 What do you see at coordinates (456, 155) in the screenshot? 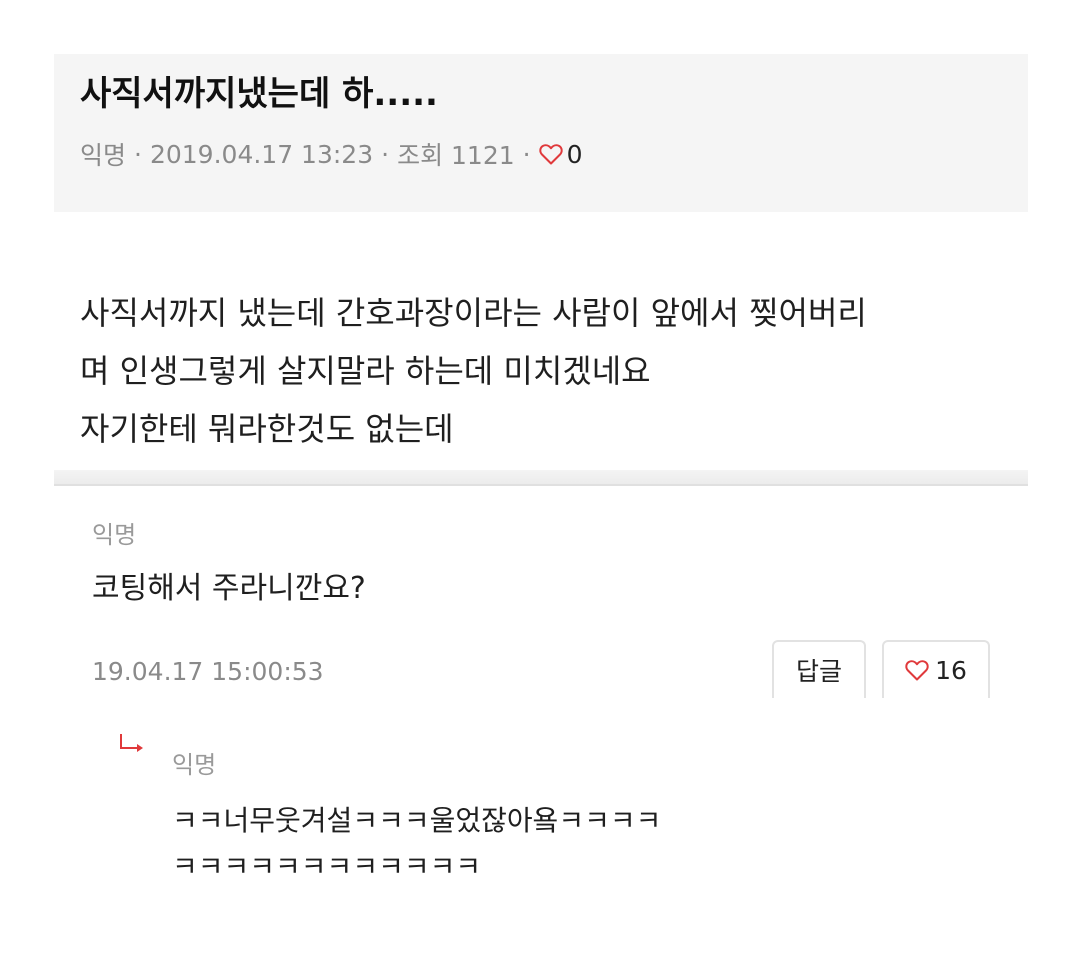
I see `post-views: 조회 1121` at bounding box center [456, 155].